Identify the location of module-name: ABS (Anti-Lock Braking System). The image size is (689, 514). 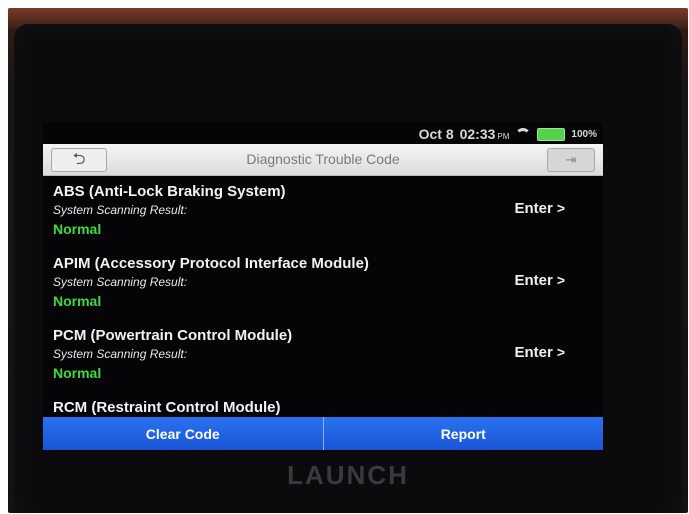
(169, 191).